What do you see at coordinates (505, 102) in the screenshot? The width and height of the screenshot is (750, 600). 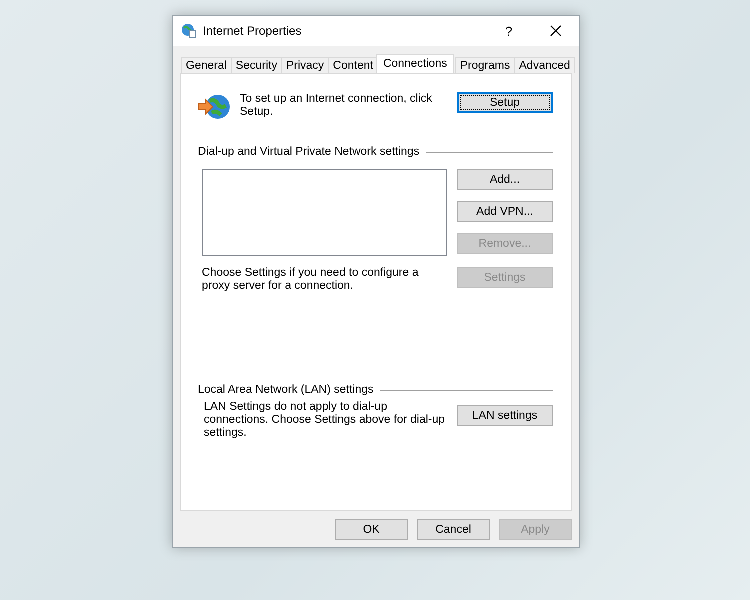 I see `setup-button: Setup` at bounding box center [505, 102].